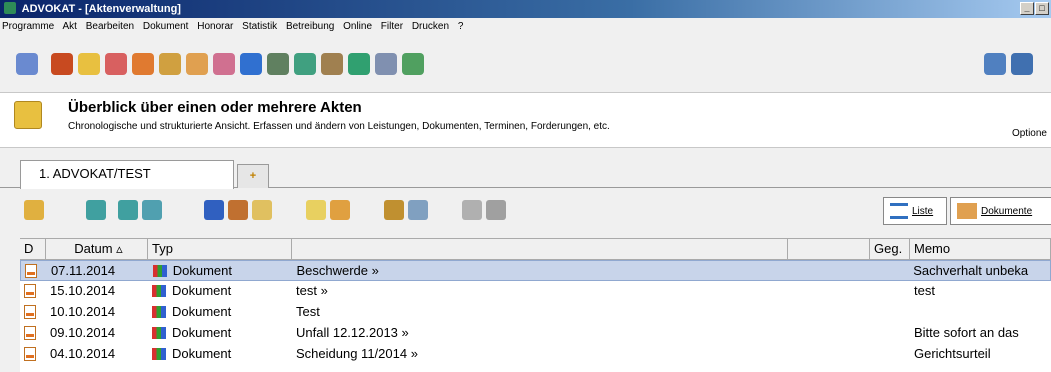  Describe the element at coordinates (1022, 64) in the screenshot. I see `calendar-date-icon` at that location.